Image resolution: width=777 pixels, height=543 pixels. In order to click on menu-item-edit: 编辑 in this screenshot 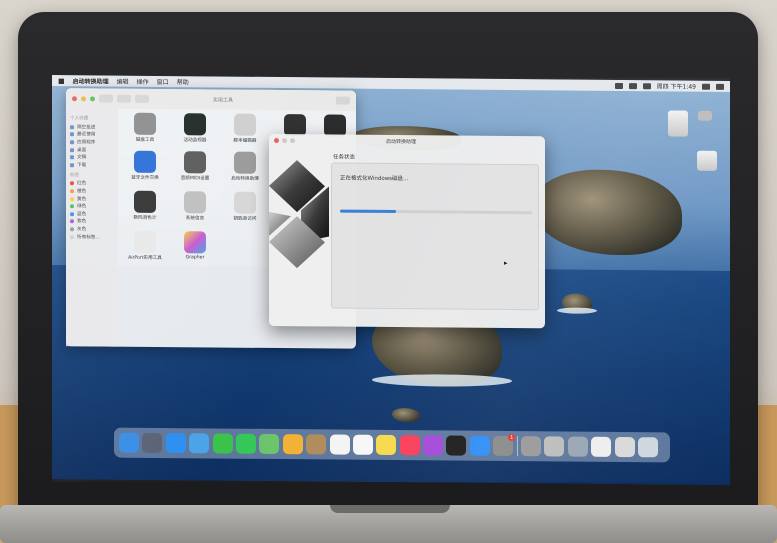, I will do `click(123, 81)`.